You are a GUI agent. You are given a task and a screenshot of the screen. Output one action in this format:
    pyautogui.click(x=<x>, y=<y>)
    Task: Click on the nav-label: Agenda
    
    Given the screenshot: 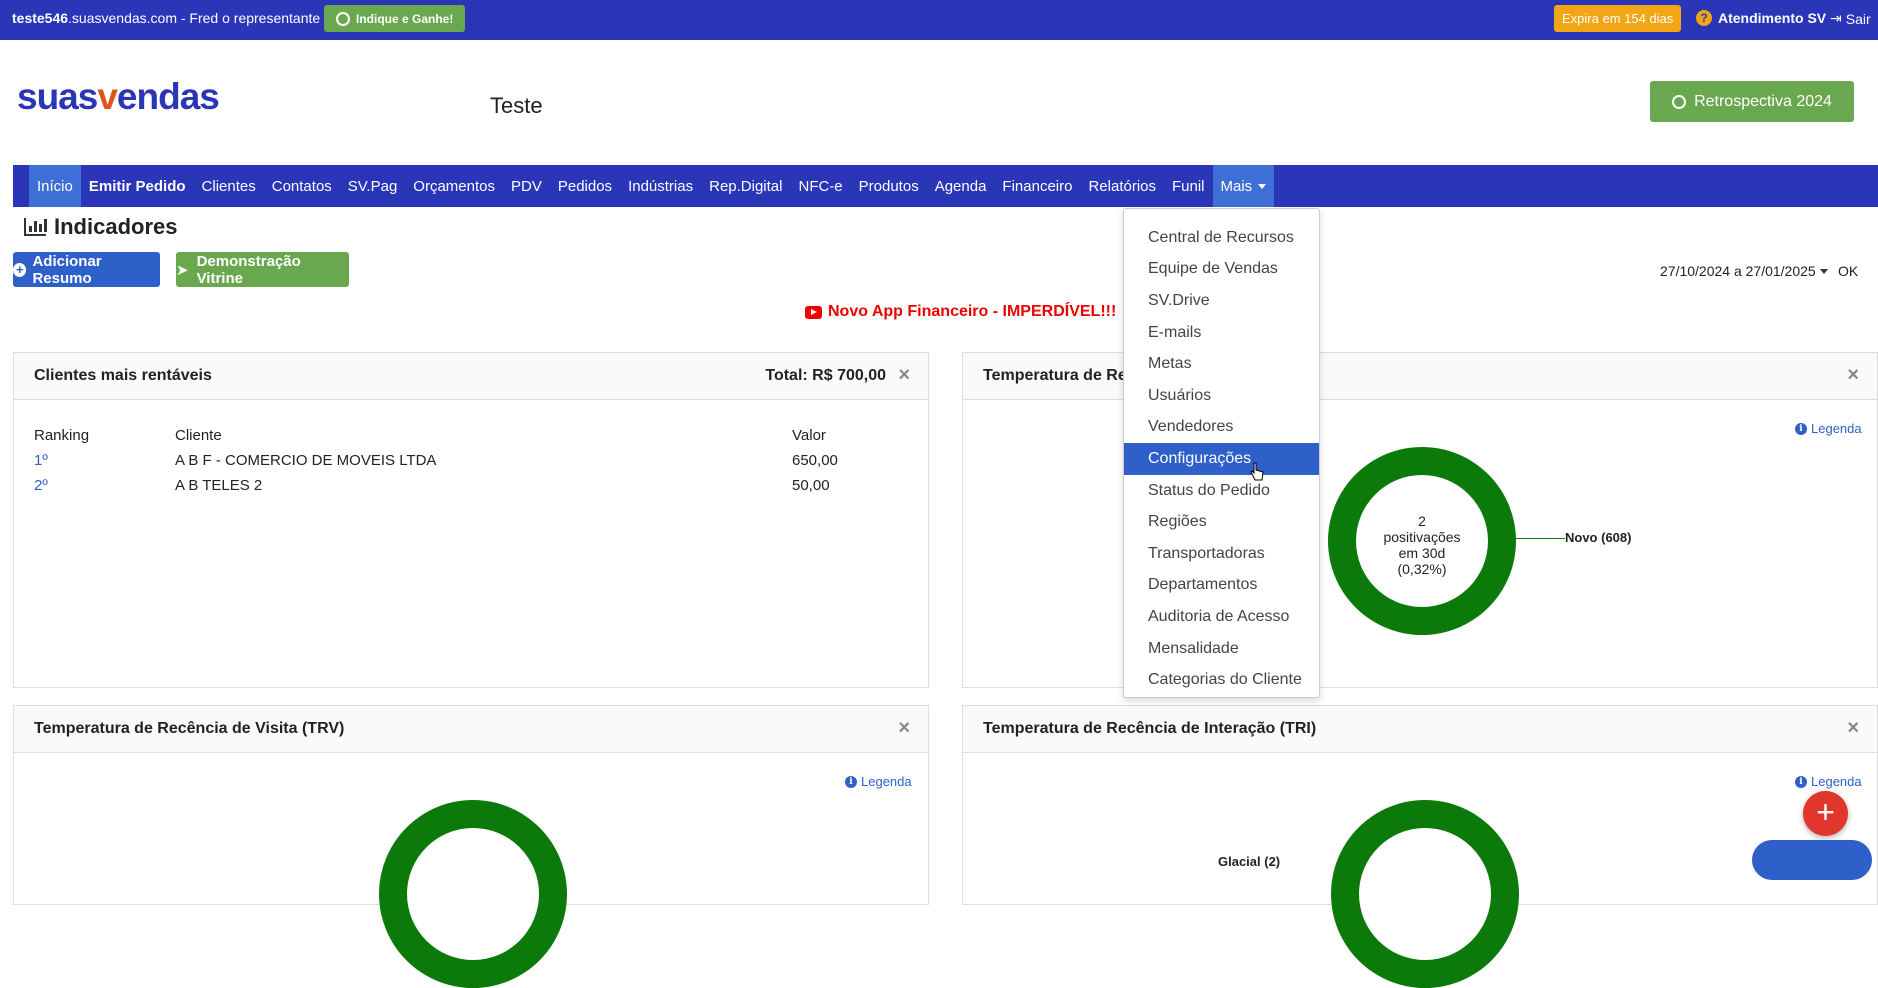 What is the action you would take?
    pyautogui.click(x=960, y=186)
    